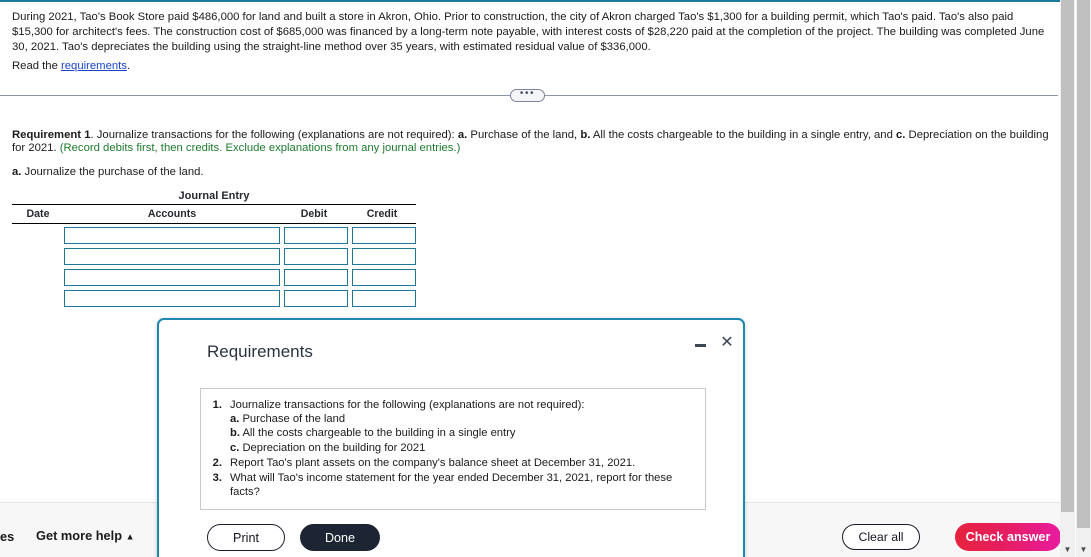  I want to click on sub-requirement-a-text: Journalize the purchase of the land., so click(112, 172).